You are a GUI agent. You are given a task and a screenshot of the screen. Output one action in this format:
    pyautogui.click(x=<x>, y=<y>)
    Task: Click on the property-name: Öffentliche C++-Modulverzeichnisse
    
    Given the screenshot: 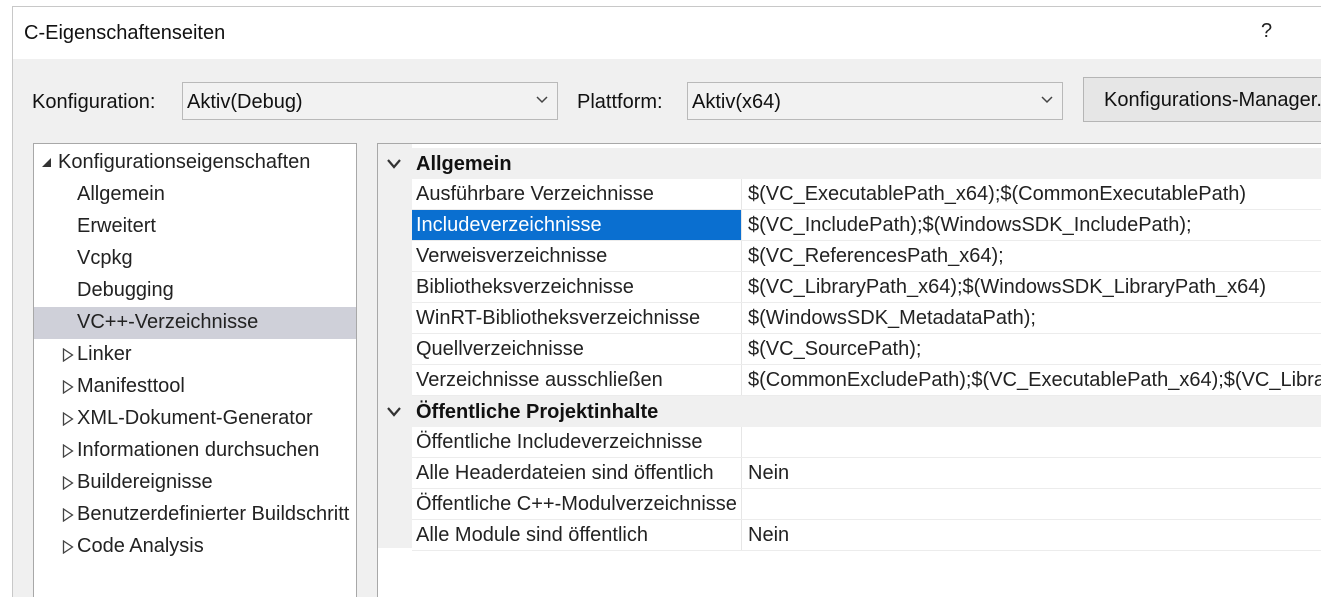 What is the action you would take?
    pyautogui.click(x=577, y=504)
    